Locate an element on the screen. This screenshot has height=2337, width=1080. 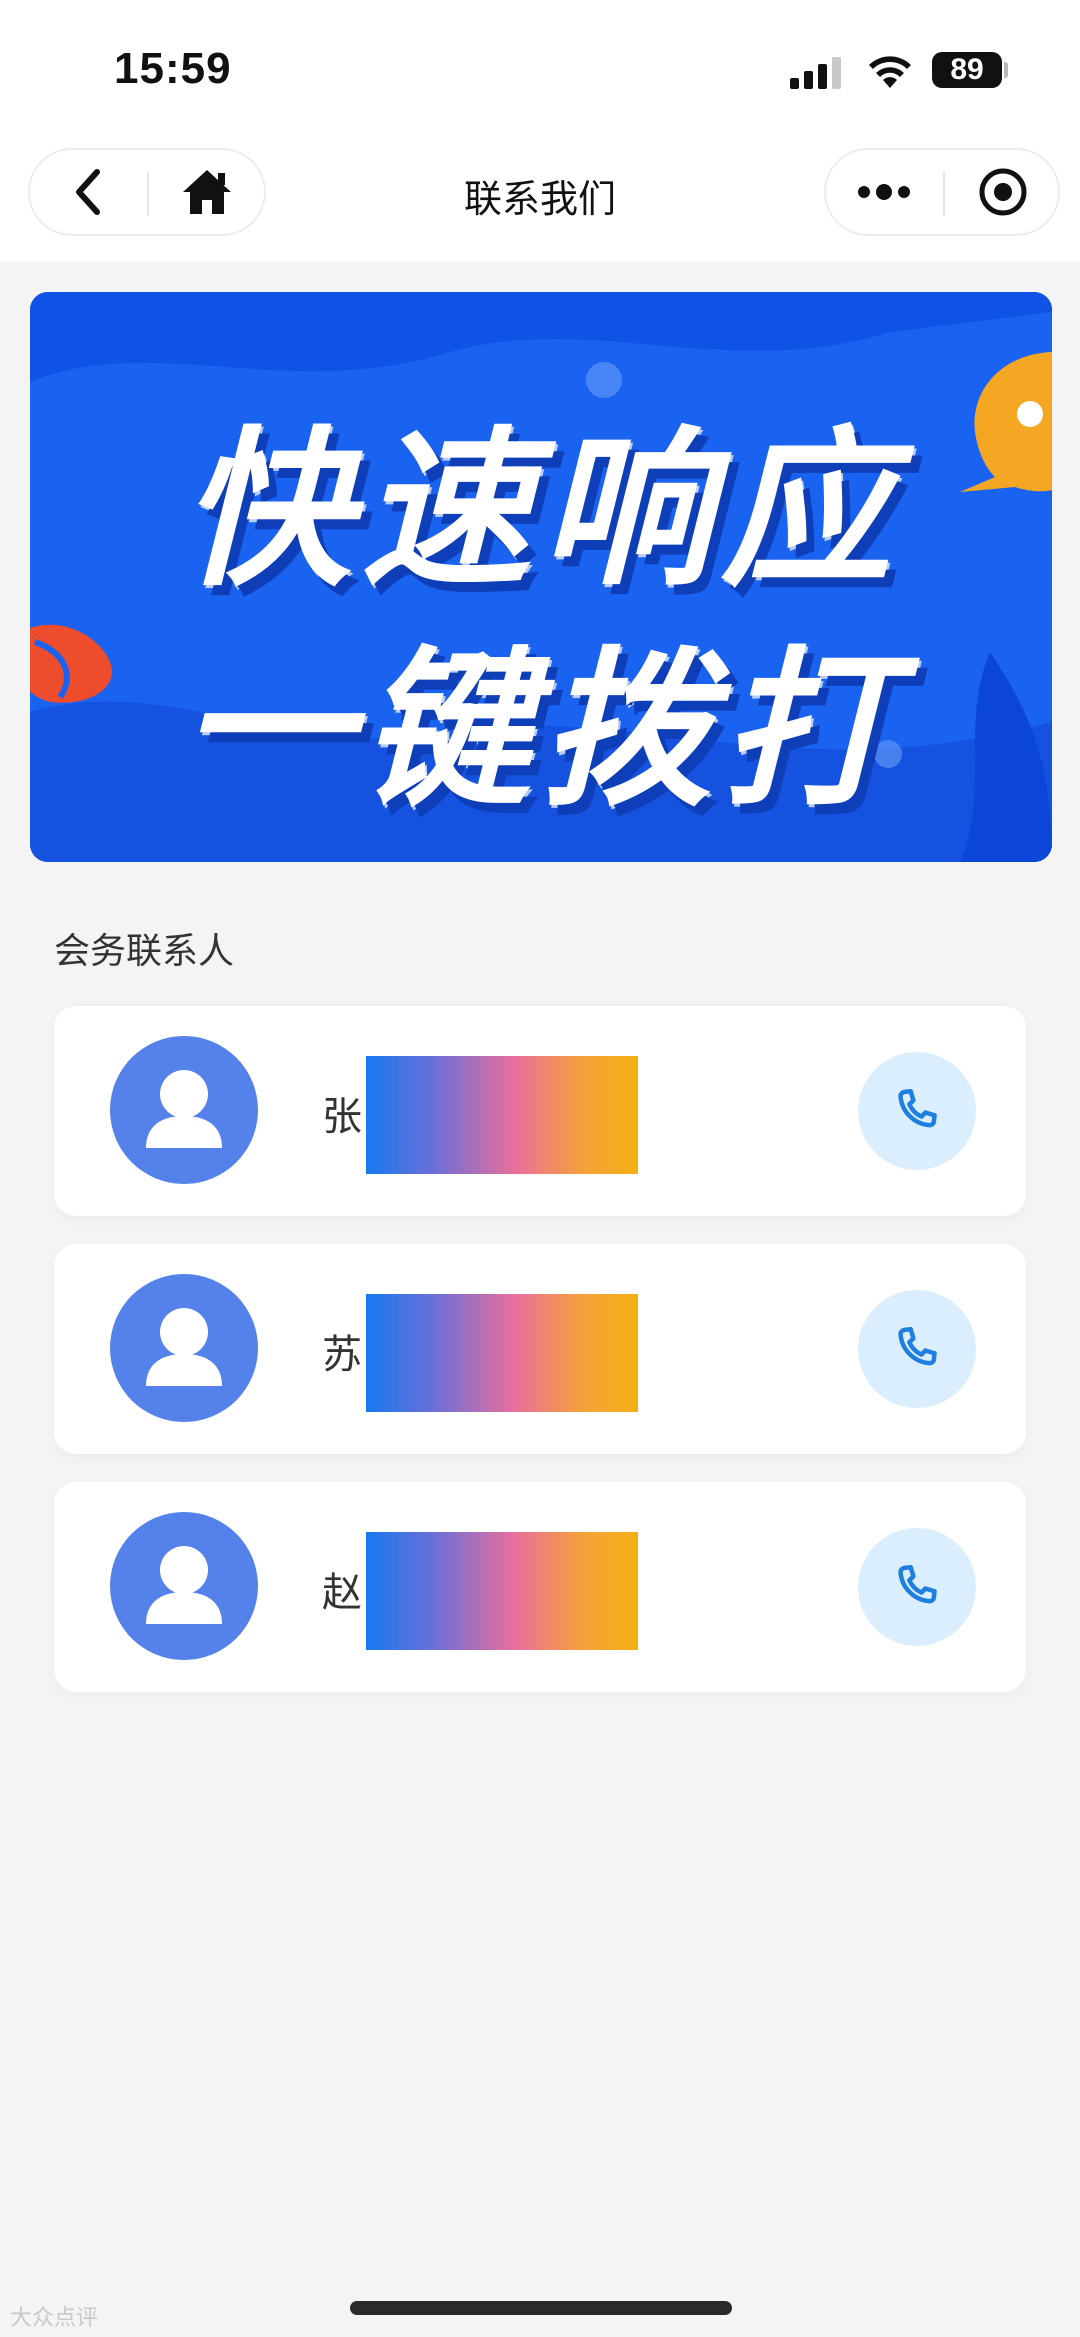
status-bar: 15:59 89 is located at coordinates (540, 70).